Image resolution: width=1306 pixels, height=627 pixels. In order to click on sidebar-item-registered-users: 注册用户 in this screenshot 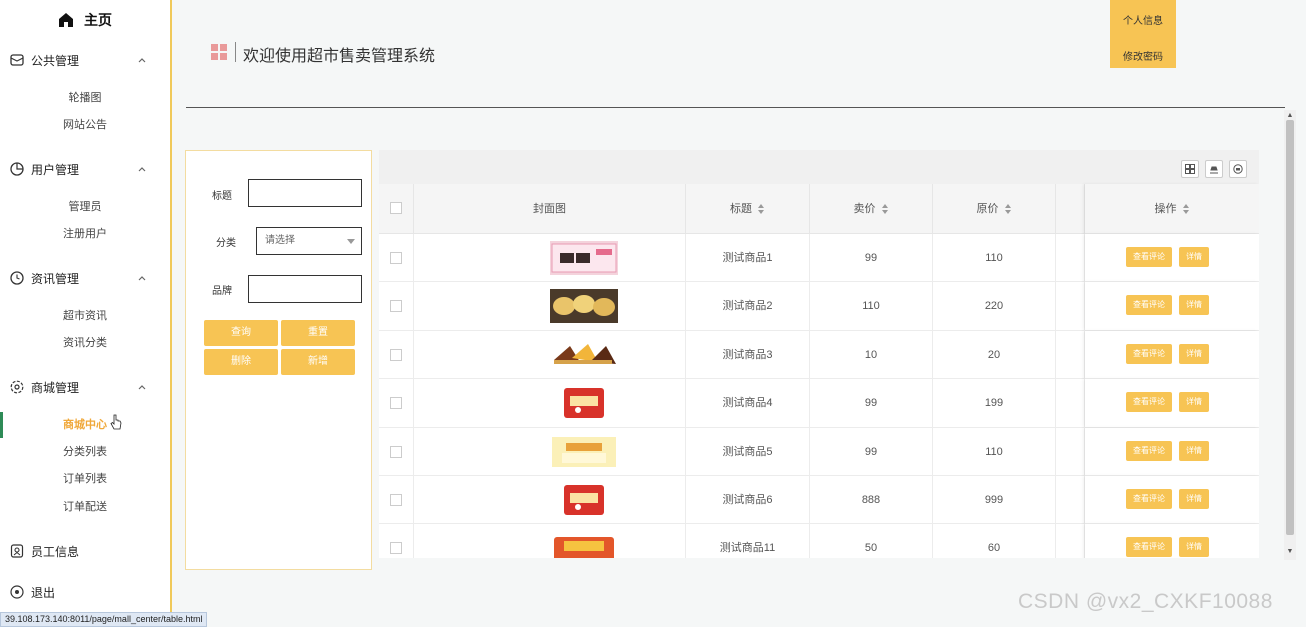, I will do `click(85, 234)`.